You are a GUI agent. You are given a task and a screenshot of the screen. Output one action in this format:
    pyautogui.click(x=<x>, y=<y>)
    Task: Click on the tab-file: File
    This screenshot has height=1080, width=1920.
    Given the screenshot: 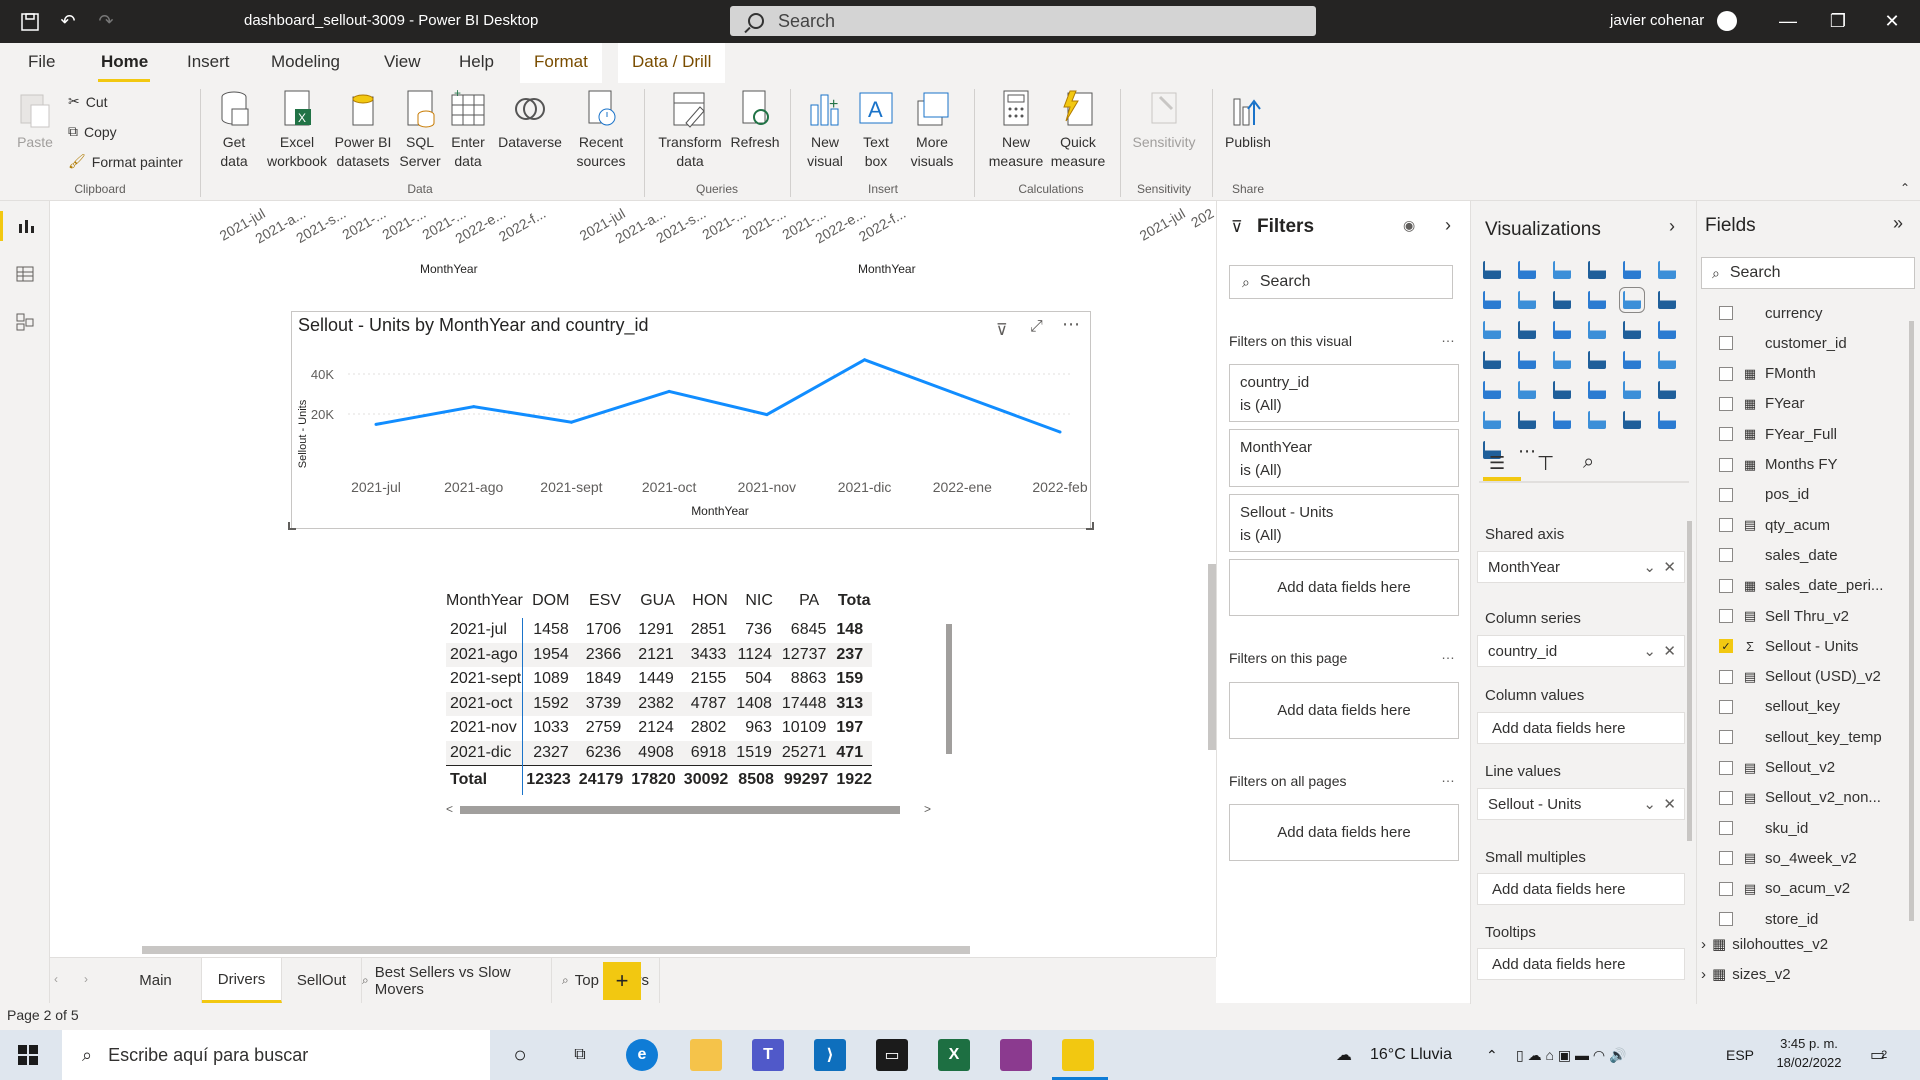 What is the action you would take?
    pyautogui.click(x=41, y=62)
    